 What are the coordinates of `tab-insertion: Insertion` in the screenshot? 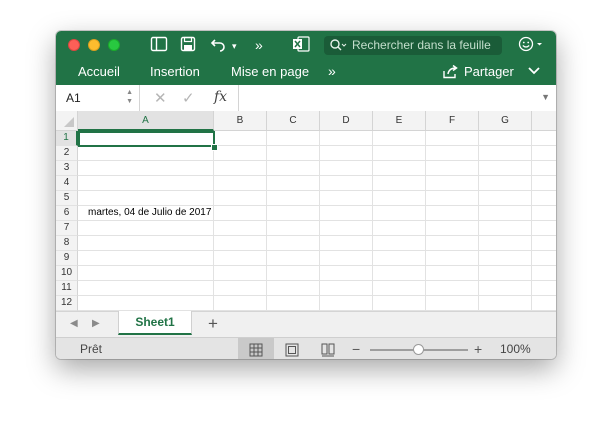 It's located at (175, 72).